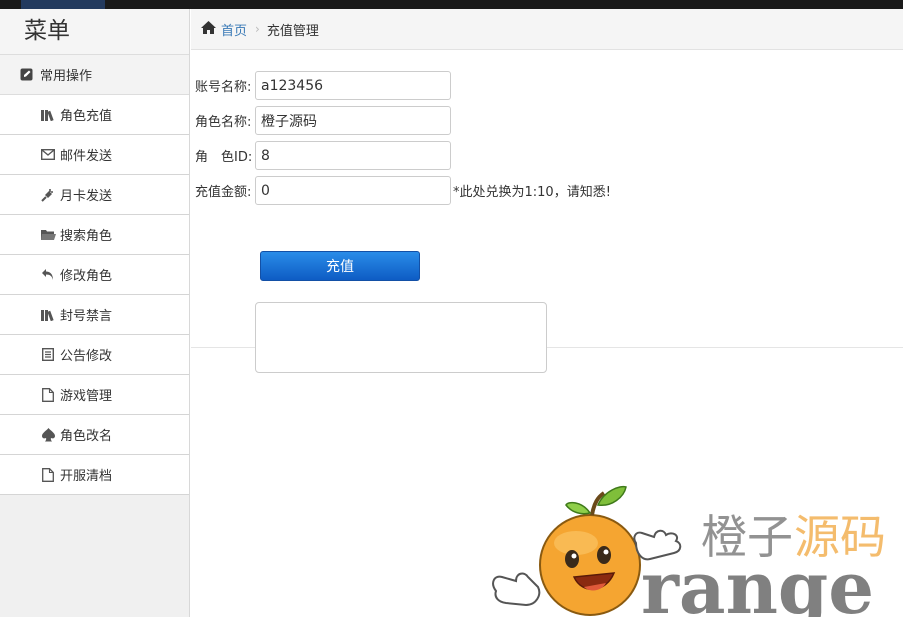 The image size is (903, 617). What do you see at coordinates (223, 122) in the screenshot?
I see `role-name-label: 角色名称:` at bounding box center [223, 122].